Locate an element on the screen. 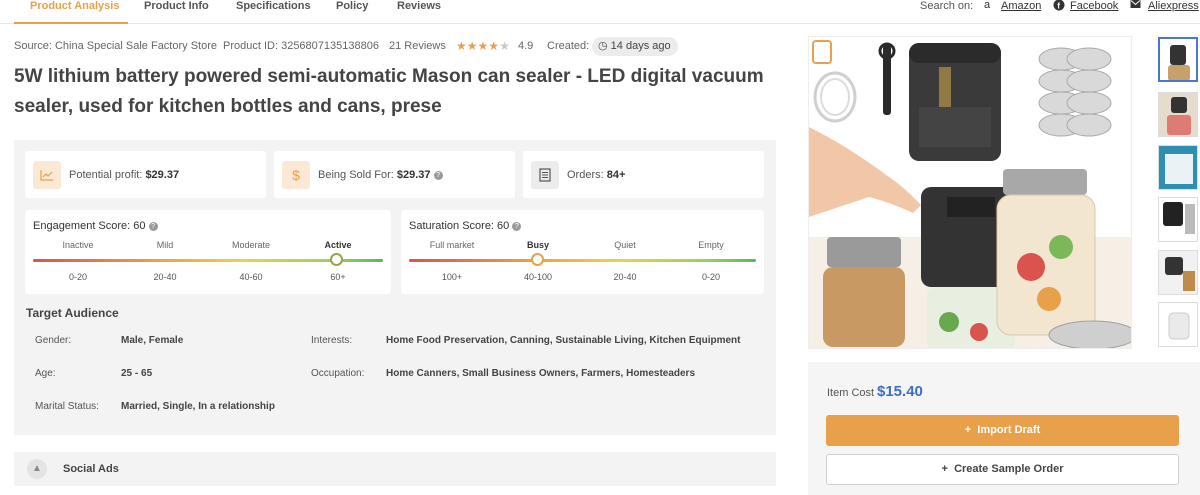 The height and width of the screenshot is (495, 1200). facebook-link: Facebook is located at coordinates (1094, 6).